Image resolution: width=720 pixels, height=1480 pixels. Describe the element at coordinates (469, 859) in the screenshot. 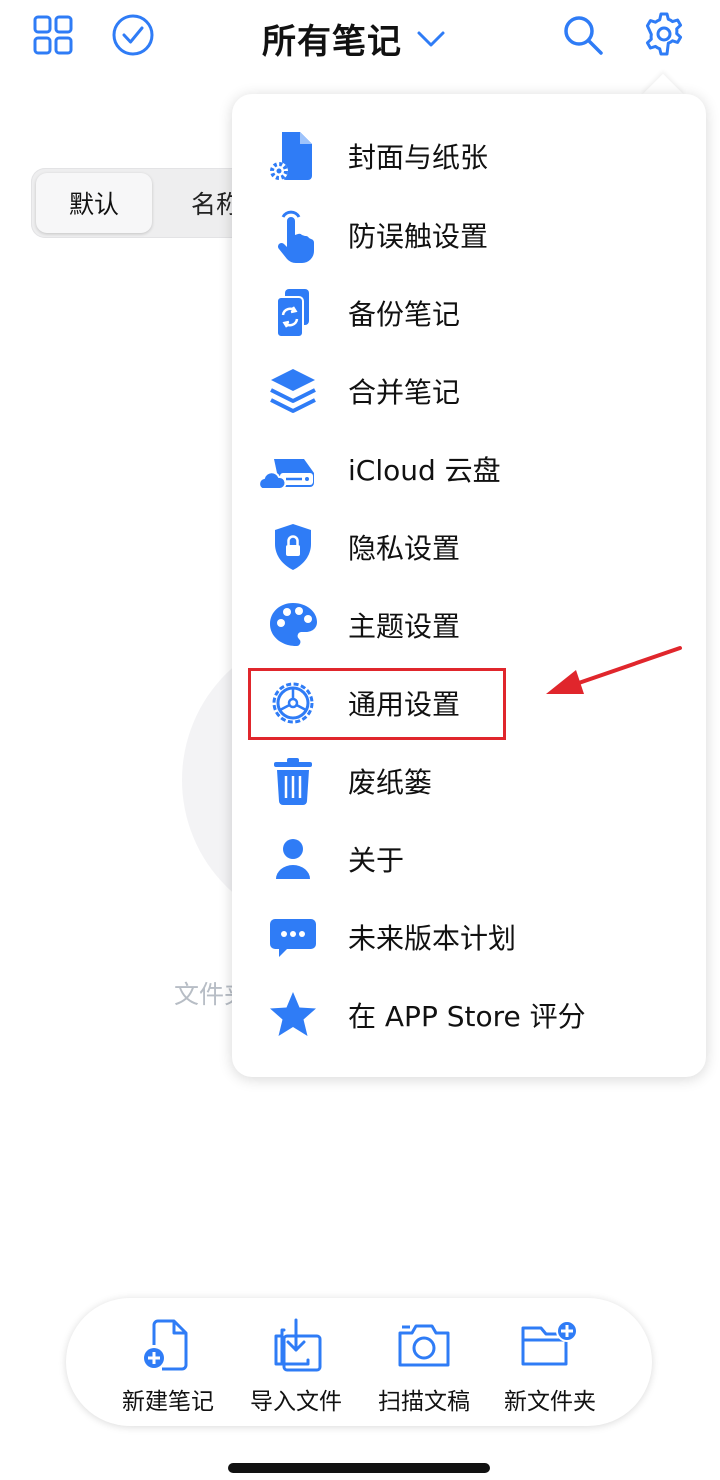

I see `menu-item-about: 关于` at that location.